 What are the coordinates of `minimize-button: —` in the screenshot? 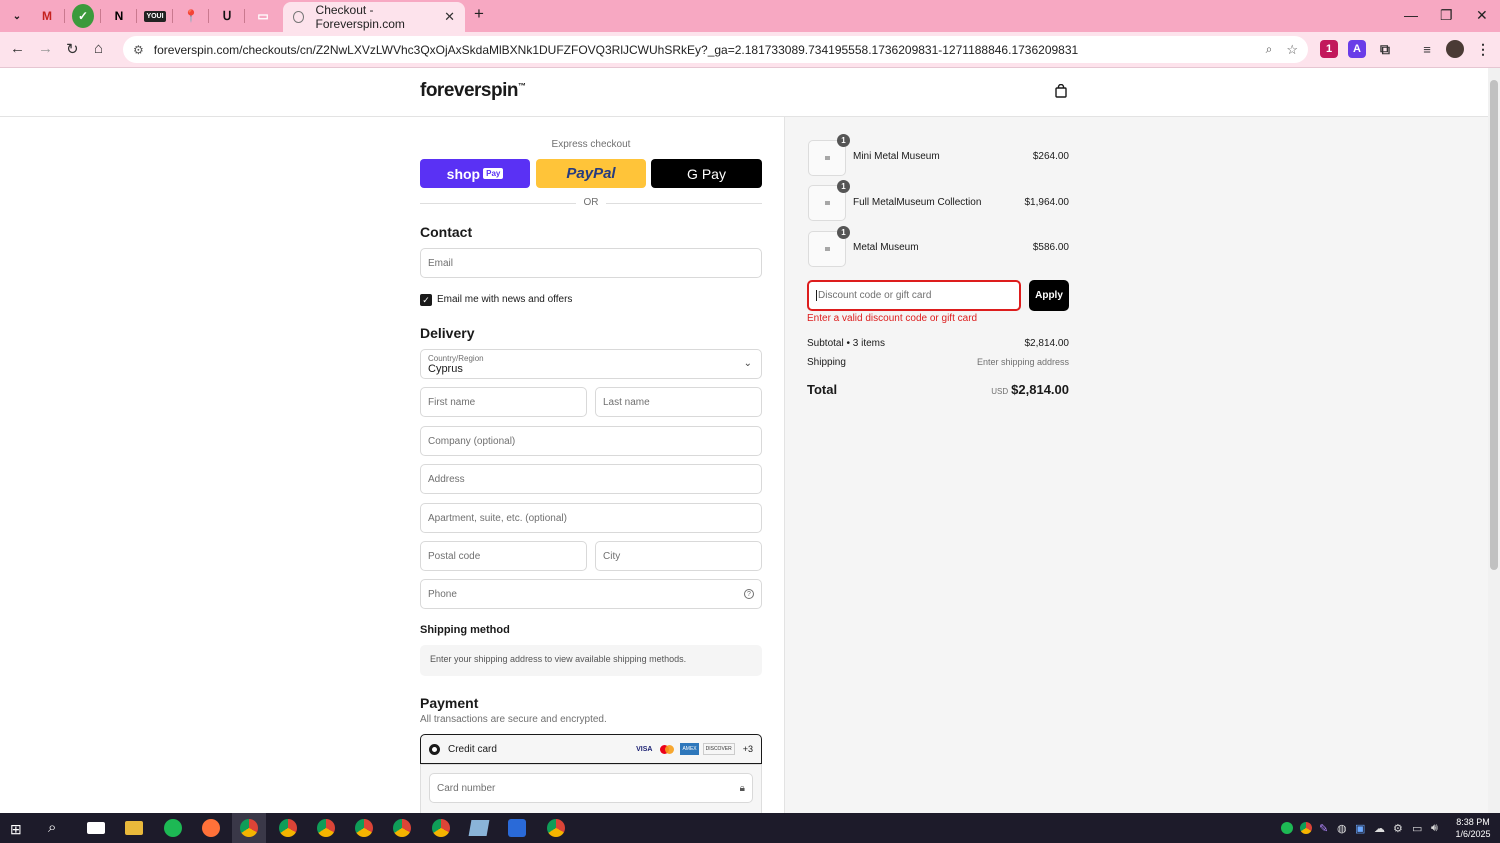 It's located at (1411, 15).